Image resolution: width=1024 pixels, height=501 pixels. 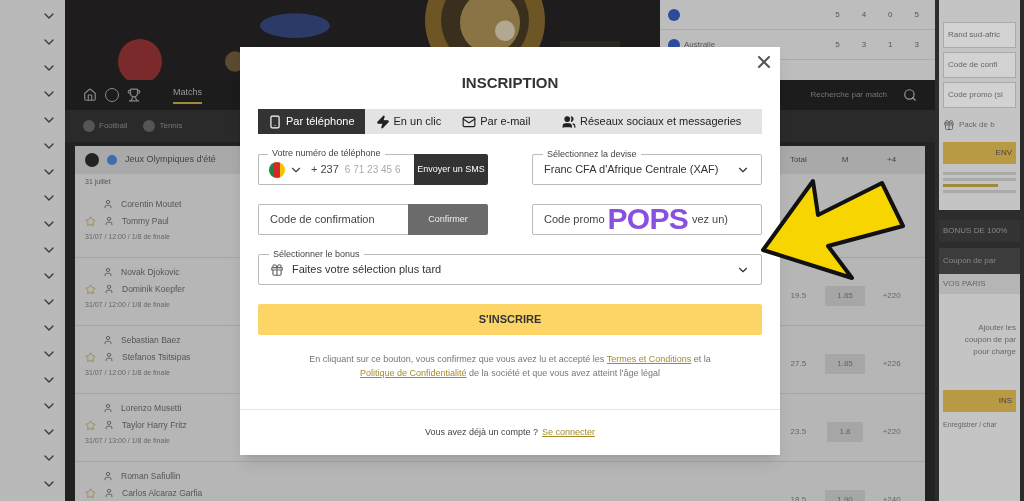 What do you see at coordinates (151, 204) in the screenshot?
I see `player-name: Corentin Moutet` at bounding box center [151, 204].